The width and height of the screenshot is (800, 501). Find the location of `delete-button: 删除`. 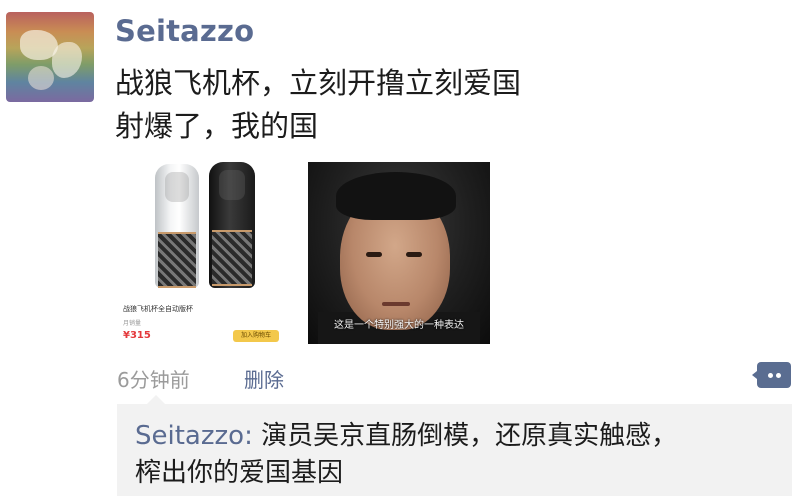

delete-button: 删除 is located at coordinates (264, 378).